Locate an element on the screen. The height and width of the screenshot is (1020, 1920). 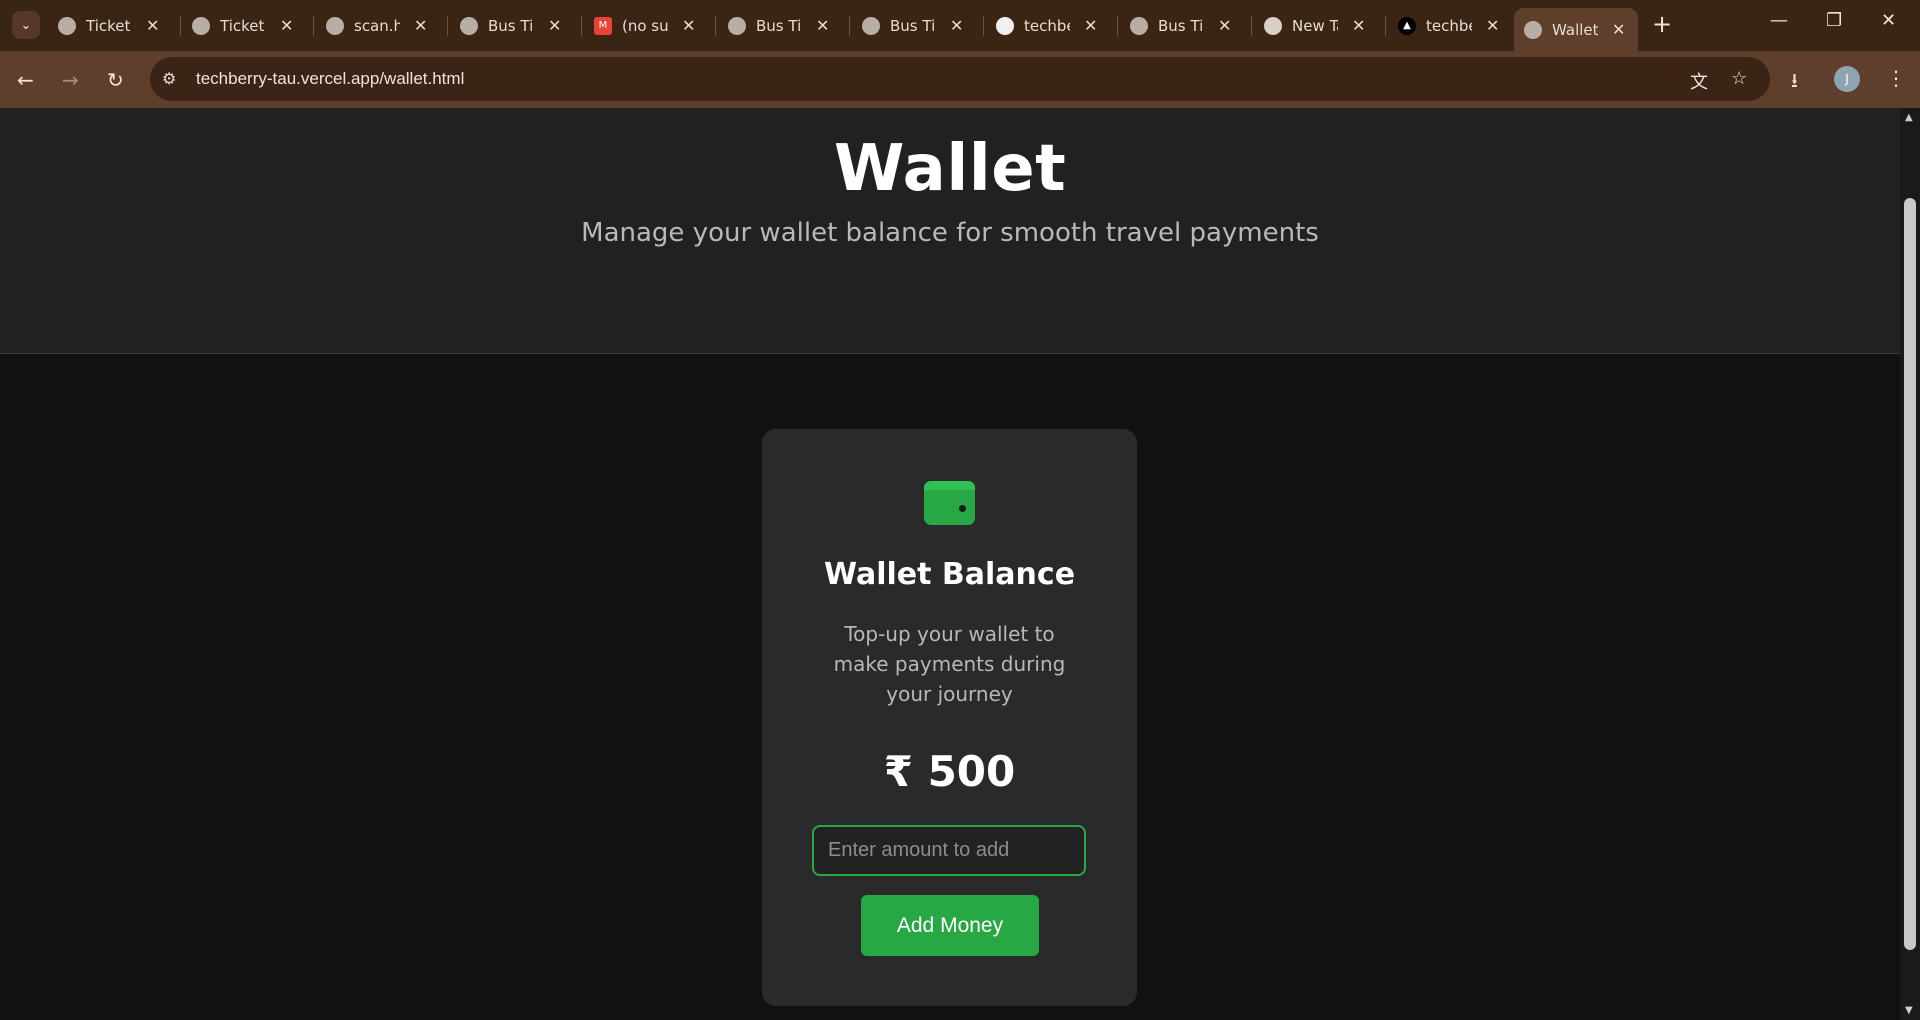
wallet-icon is located at coordinates (949, 503).